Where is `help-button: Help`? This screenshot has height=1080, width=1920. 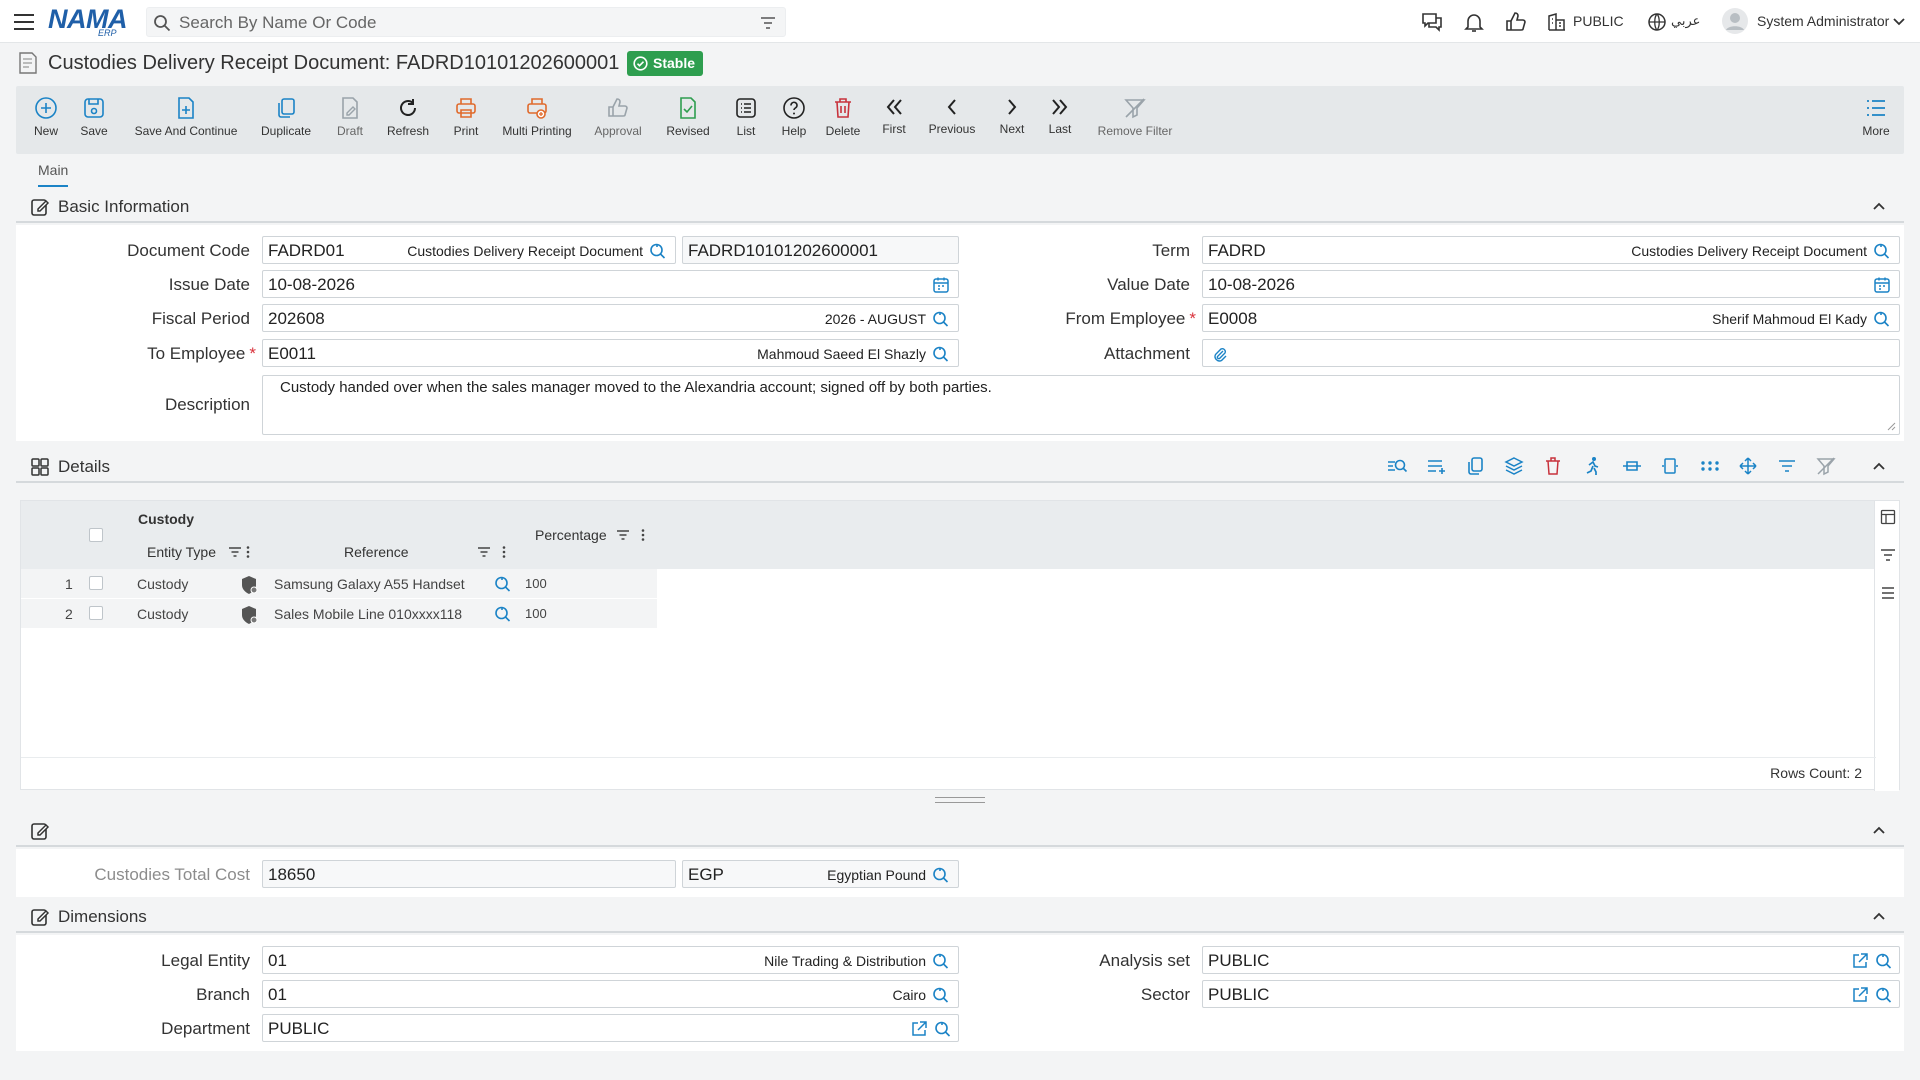 help-button: Help is located at coordinates (794, 120).